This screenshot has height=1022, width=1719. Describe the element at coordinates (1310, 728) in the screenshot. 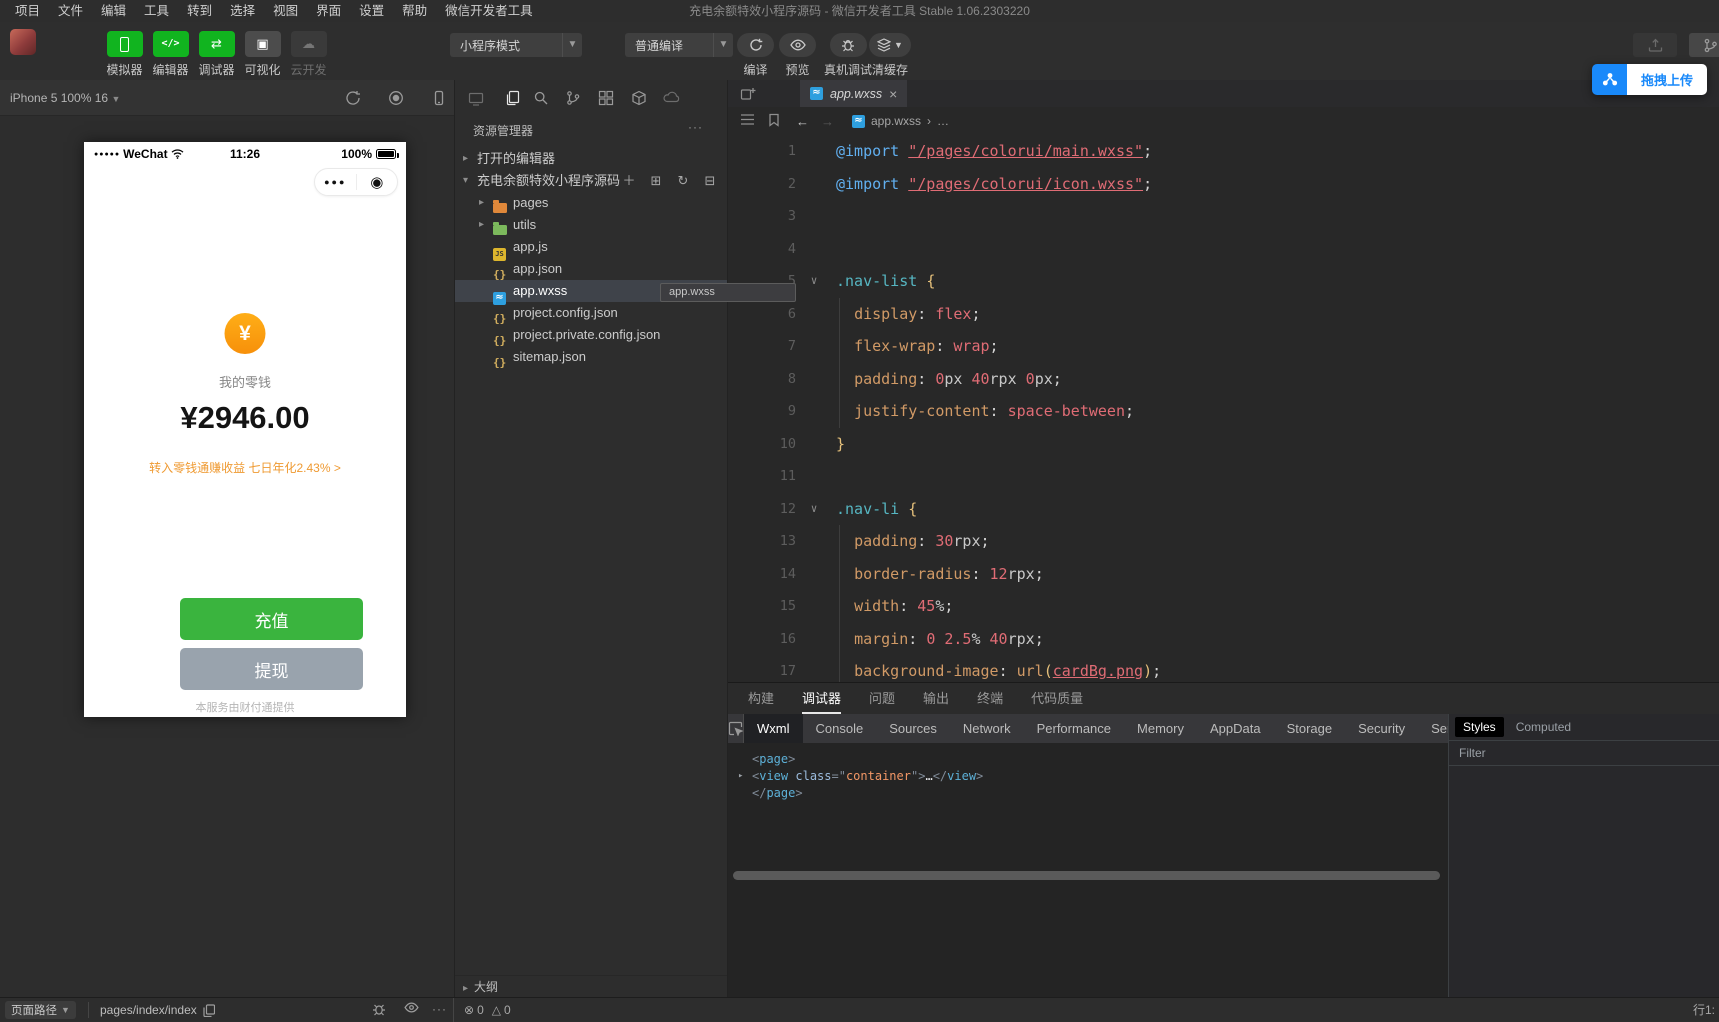

I see `devtools-tab-Storage: Storage` at that location.